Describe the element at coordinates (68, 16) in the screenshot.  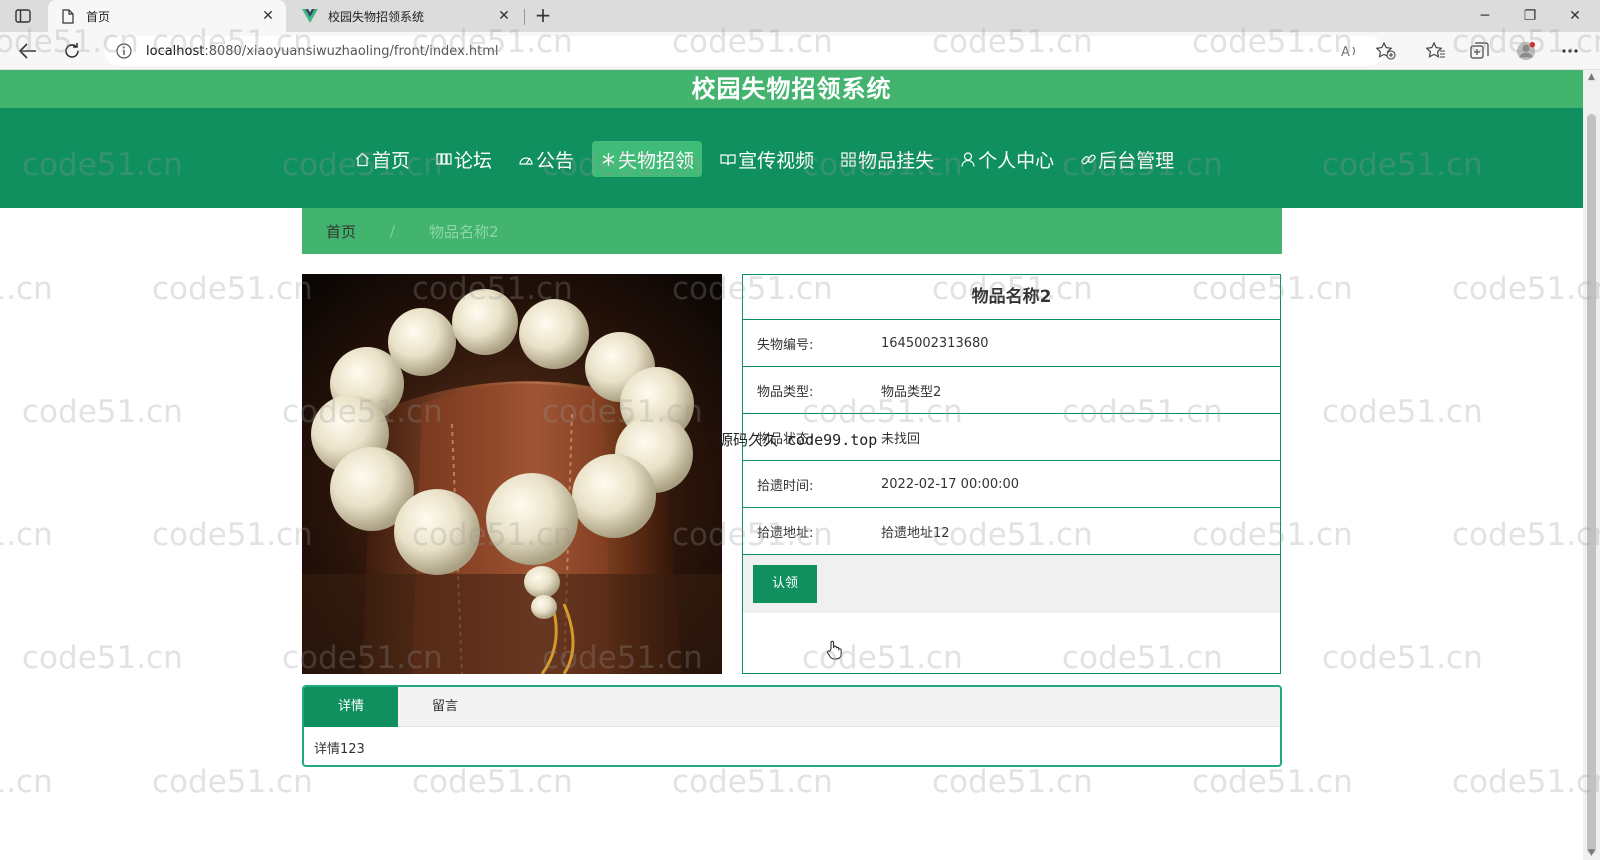
I see `page-icon` at that location.